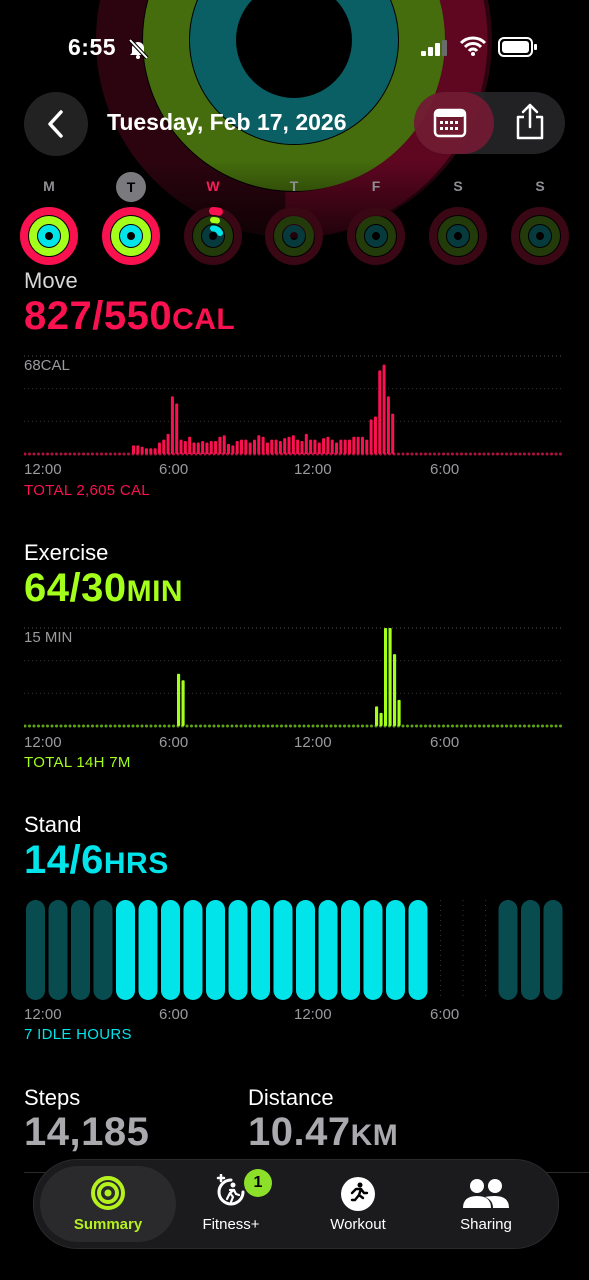 This screenshot has width=589, height=1280. What do you see at coordinates (258, 1183) in the screenshot?
I see `fitness-plus-badge: 1` at bounding box center [258, 1183].